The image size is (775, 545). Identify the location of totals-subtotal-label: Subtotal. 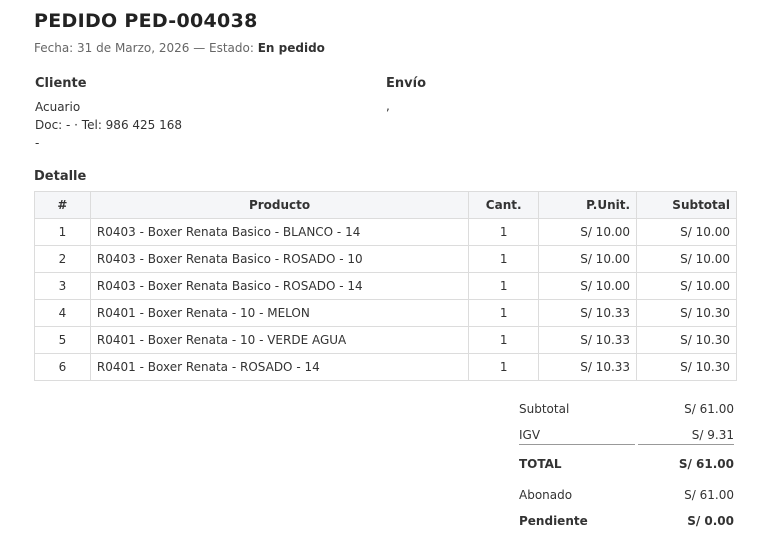
(544, 409).